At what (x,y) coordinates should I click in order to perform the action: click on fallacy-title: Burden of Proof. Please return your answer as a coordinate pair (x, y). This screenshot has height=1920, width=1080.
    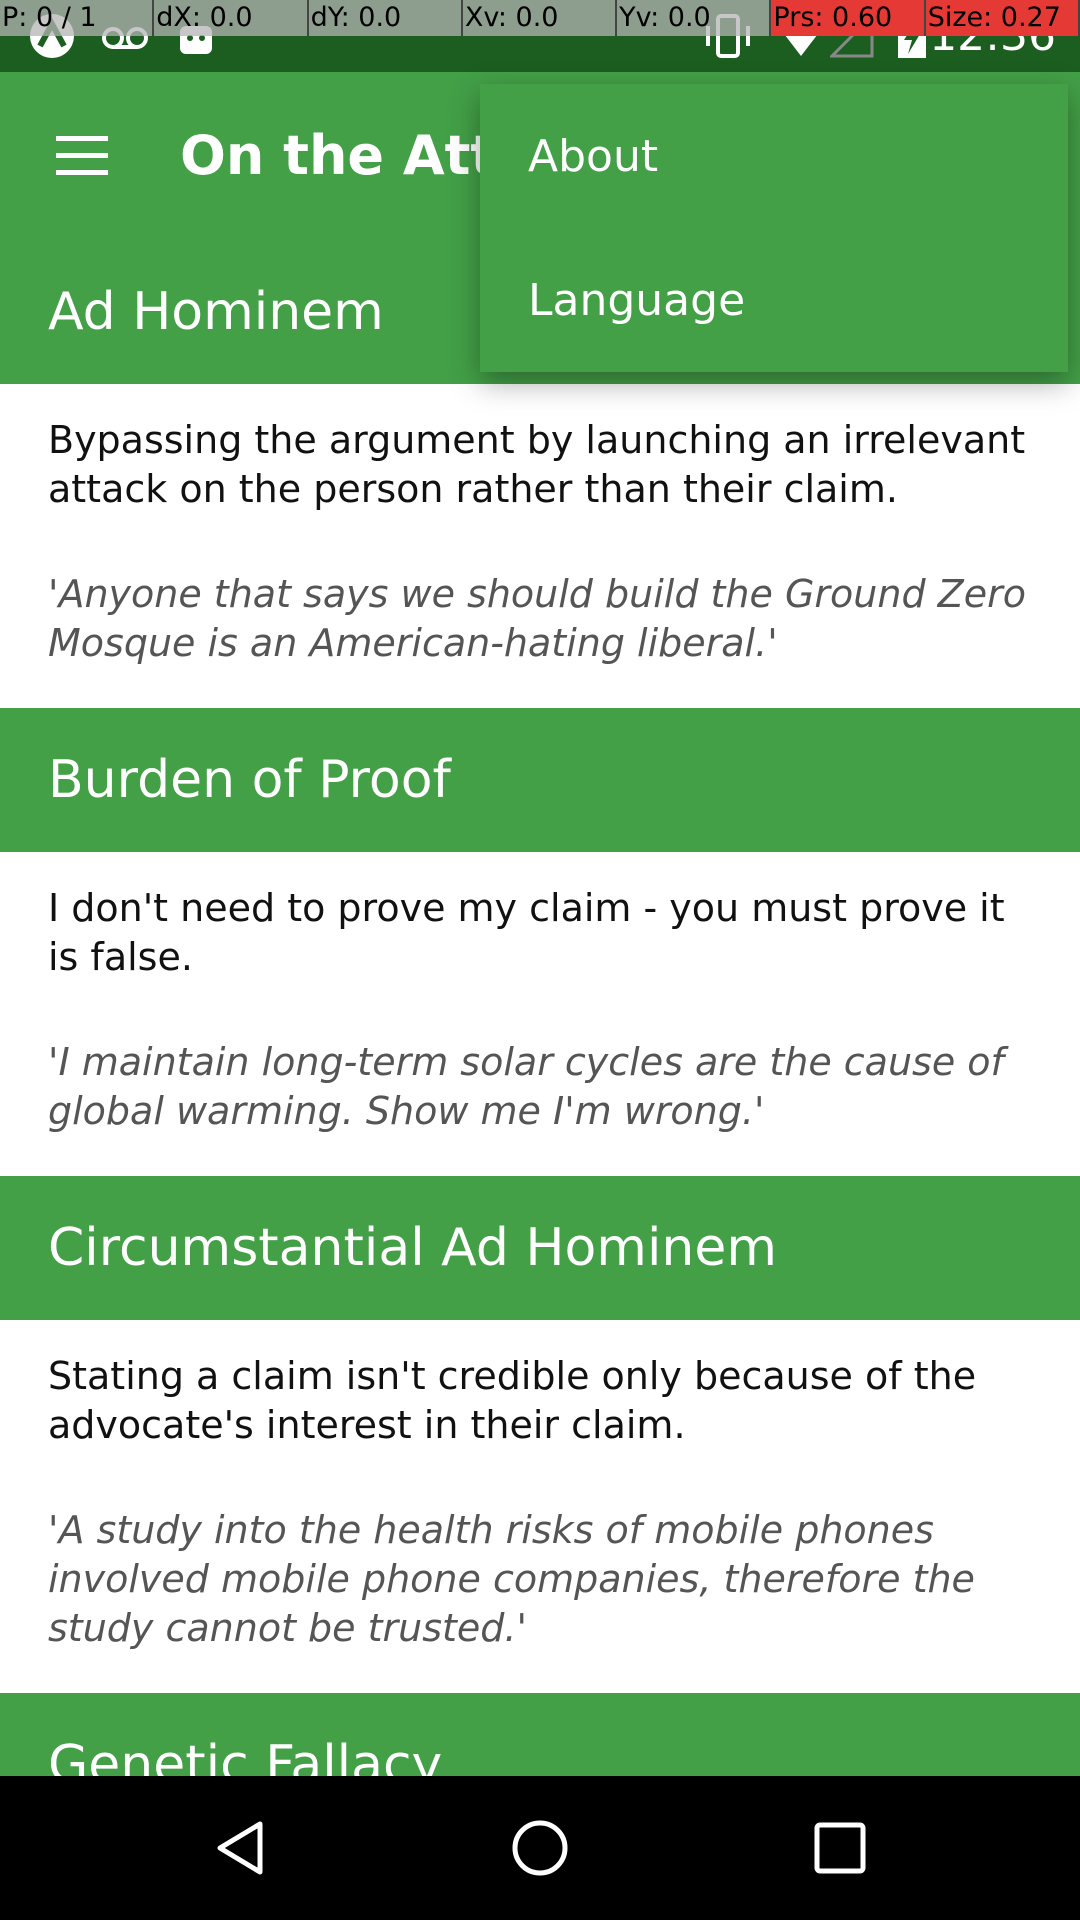
    Looking at the image, I should click on (540, 780).